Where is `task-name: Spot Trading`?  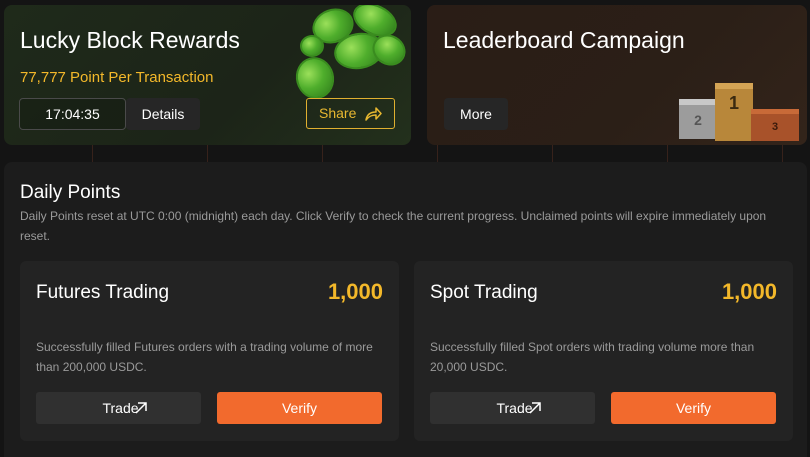 task-name: Spot Trading is located at coordinates (484, 292).